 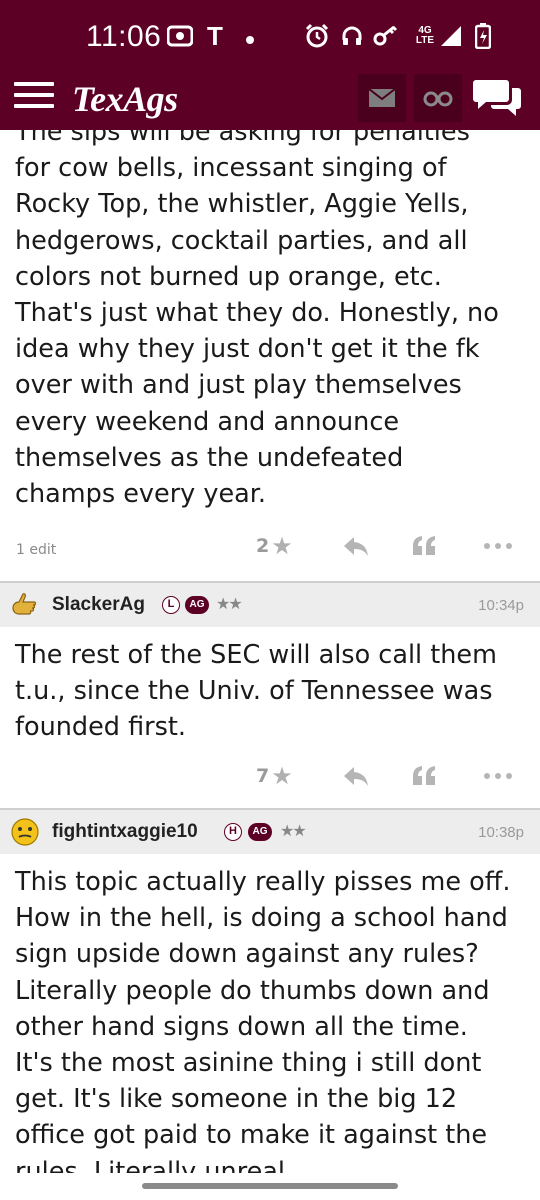 What do you see at coordinates (498, 98) in the screenshot?
I see `chat-icon` at bounding box center [498, 98].